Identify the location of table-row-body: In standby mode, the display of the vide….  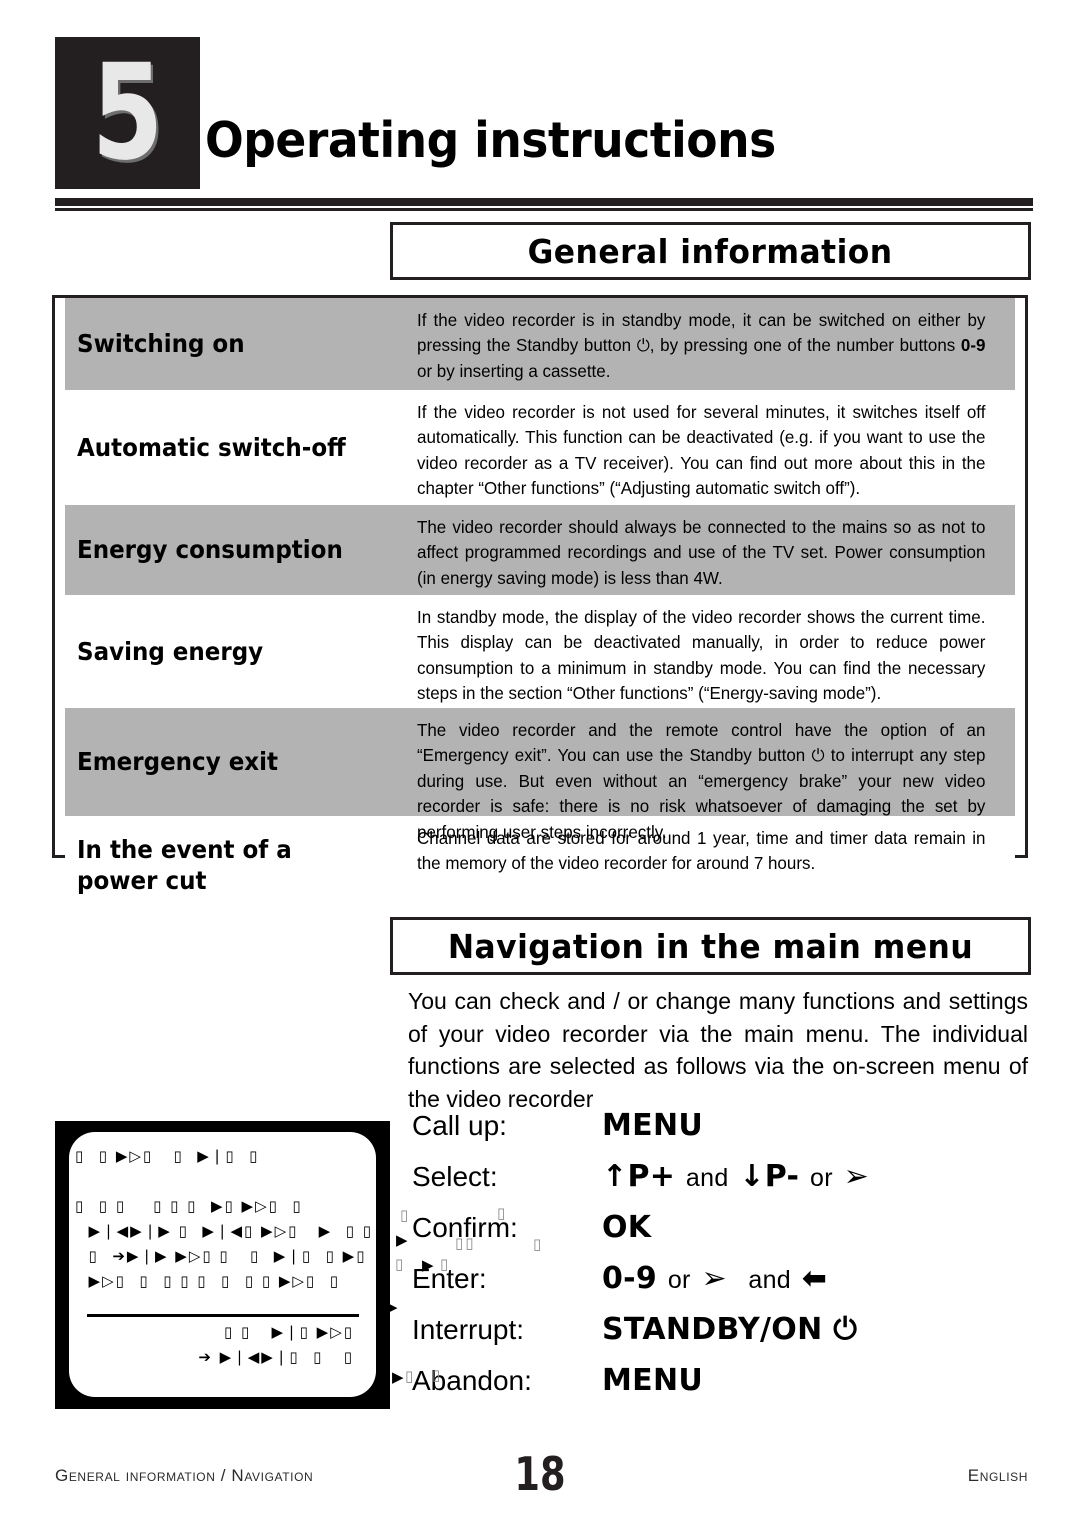
(716, 651).